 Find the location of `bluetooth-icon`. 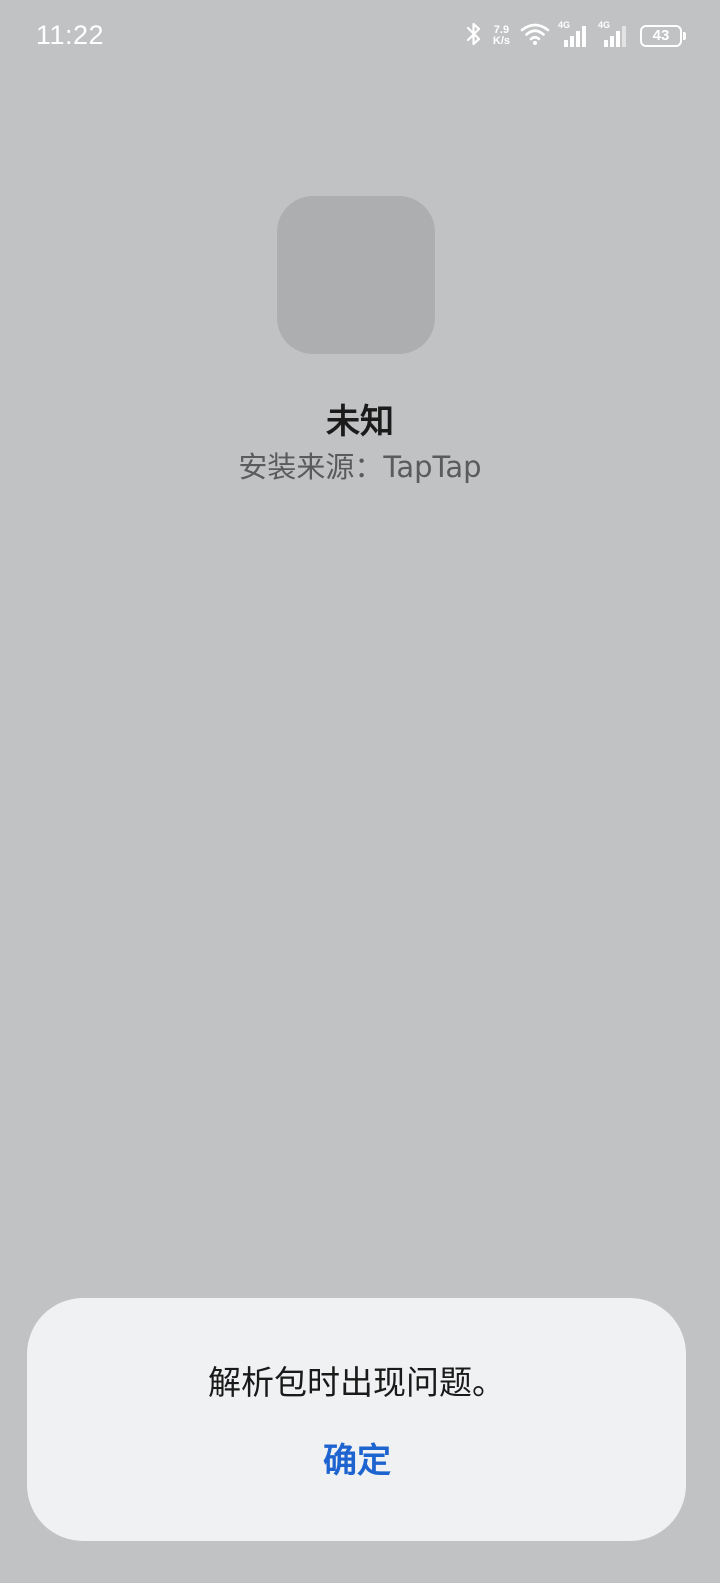

bluetooth-icon is located at coordinates (474, 36).